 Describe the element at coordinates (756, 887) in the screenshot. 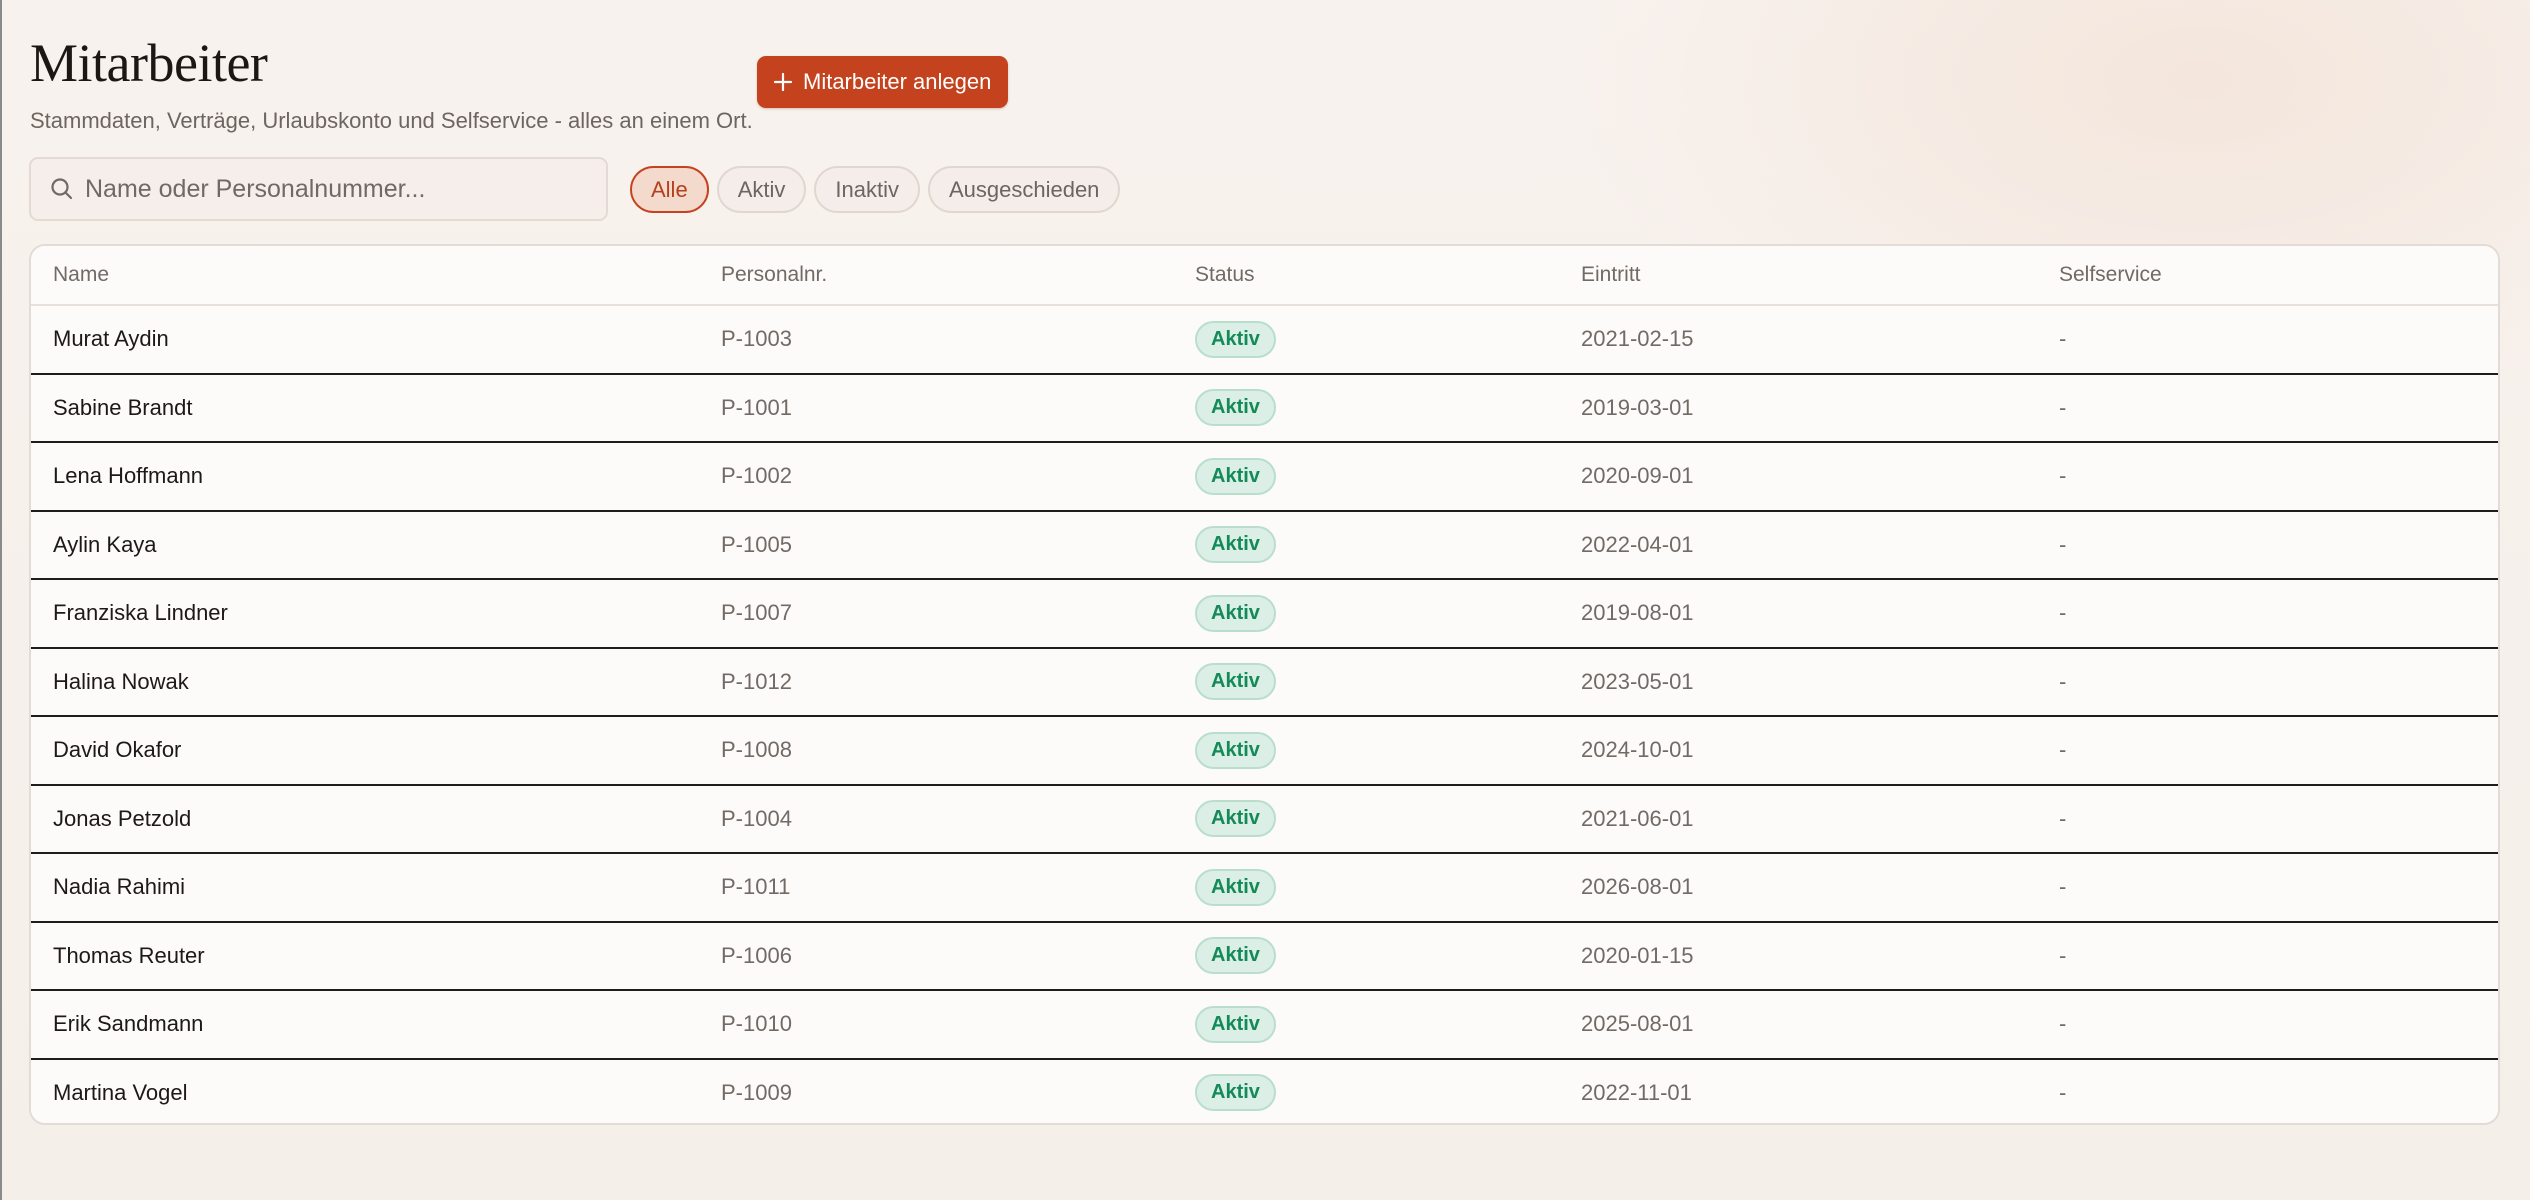

I see `employee-number: P-1011` at that location.